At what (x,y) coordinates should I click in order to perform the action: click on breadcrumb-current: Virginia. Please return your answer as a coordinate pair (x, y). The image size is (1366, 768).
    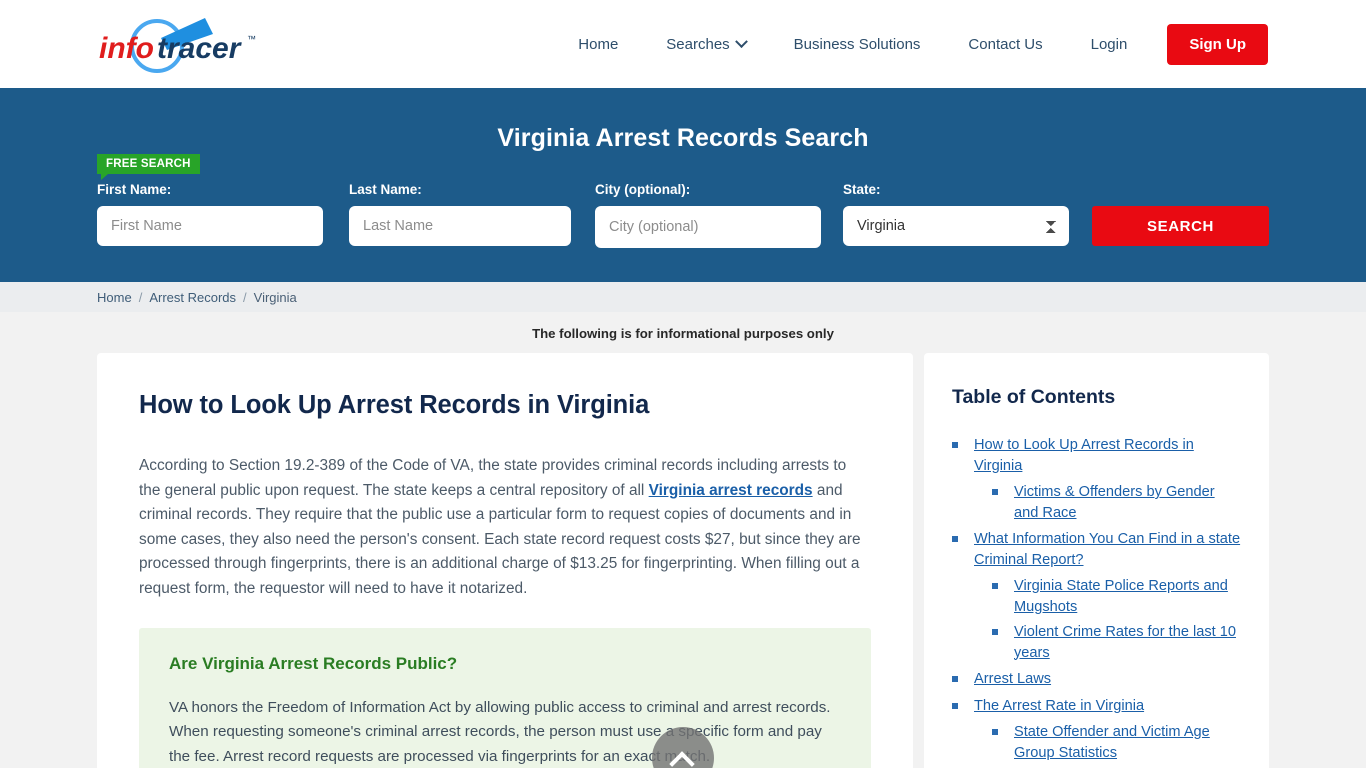
    Looking at the image, I should click on (275, 297).